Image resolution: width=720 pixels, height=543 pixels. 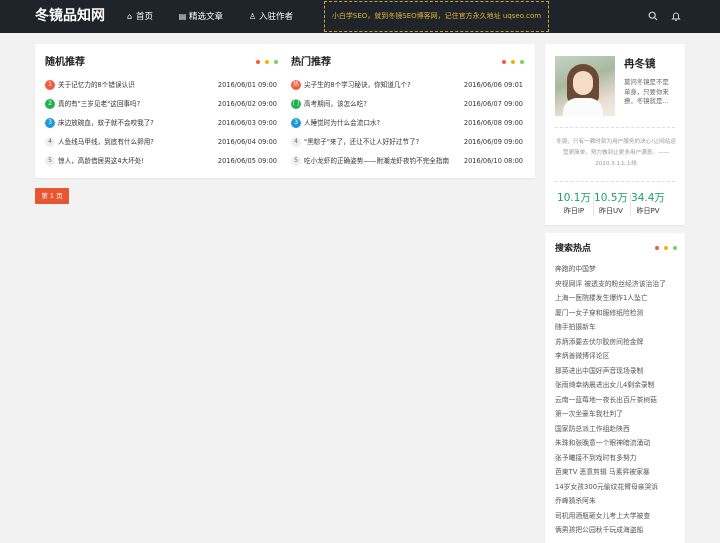 I want to click on nav-home: ⌂ 首页, so click(x=139, y=17).